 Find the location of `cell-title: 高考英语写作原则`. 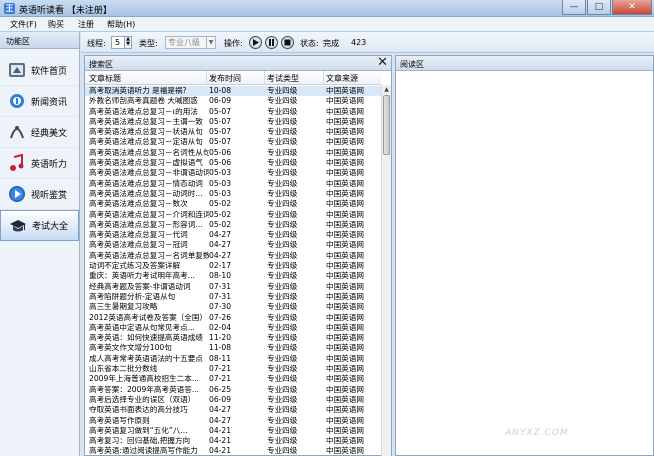

cell-title: 高考英语写作原则 is located at coordinates (119, 420).